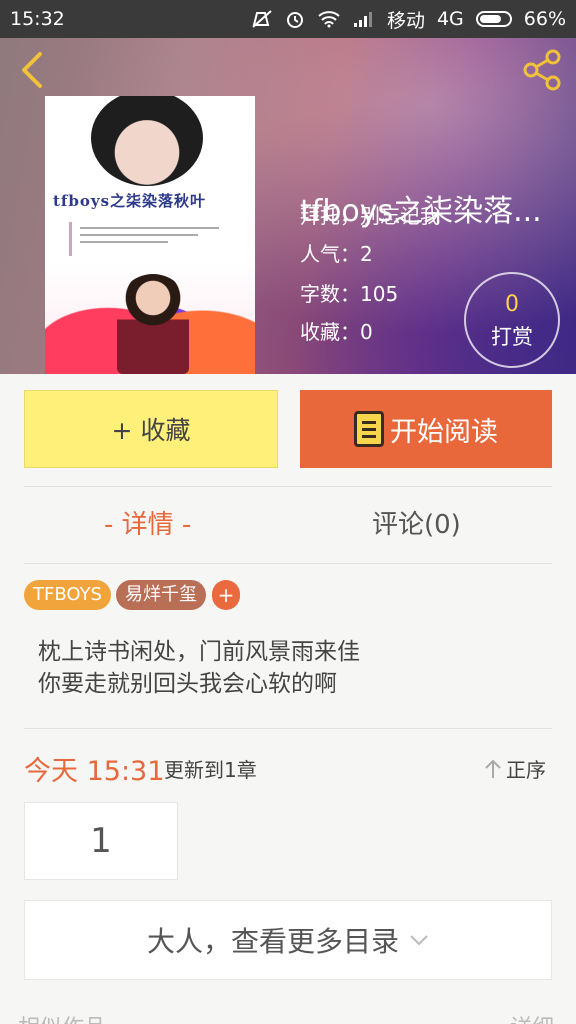 This screenshot has height=1024, width=576. I want to click on cover-text-lines, so click(144, 239).